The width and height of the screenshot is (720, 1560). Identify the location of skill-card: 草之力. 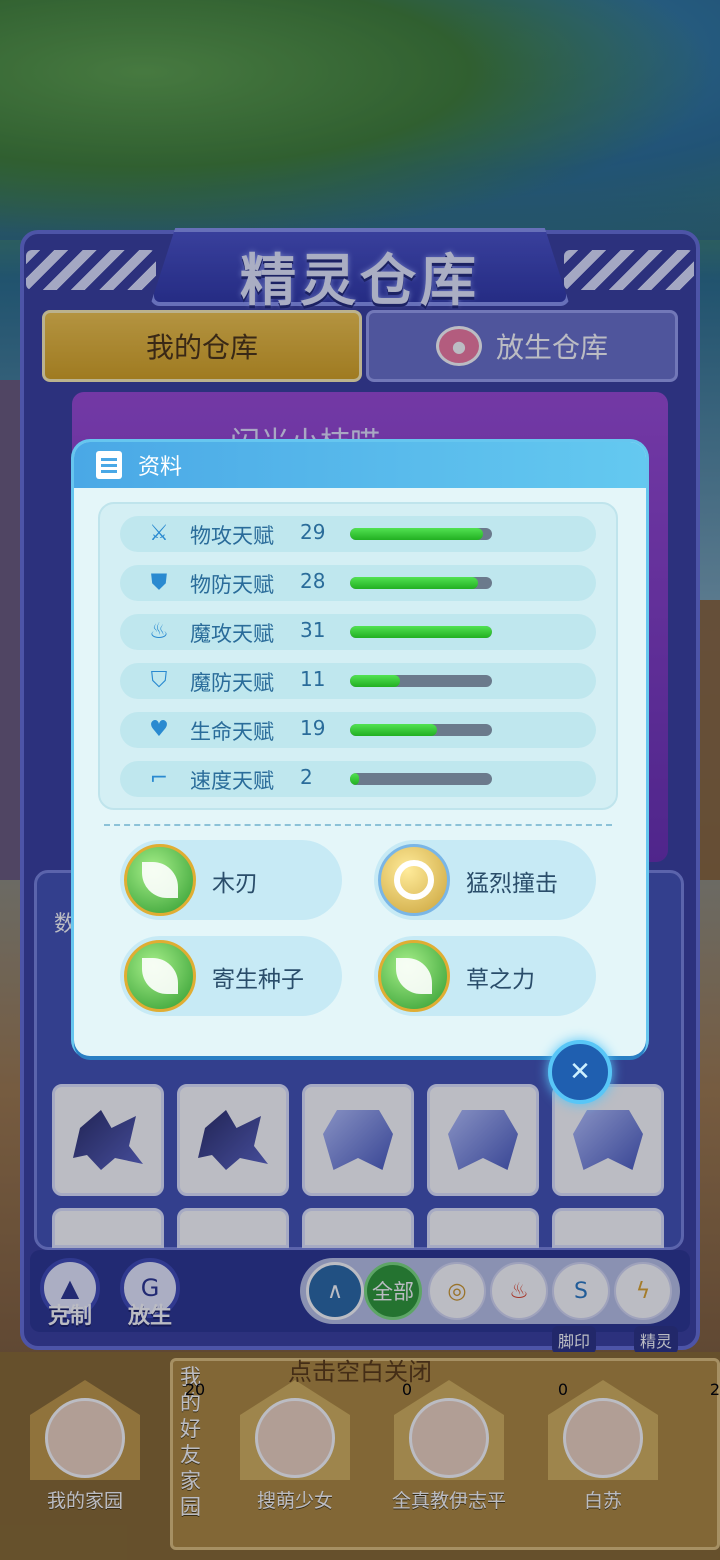
(485, 976).